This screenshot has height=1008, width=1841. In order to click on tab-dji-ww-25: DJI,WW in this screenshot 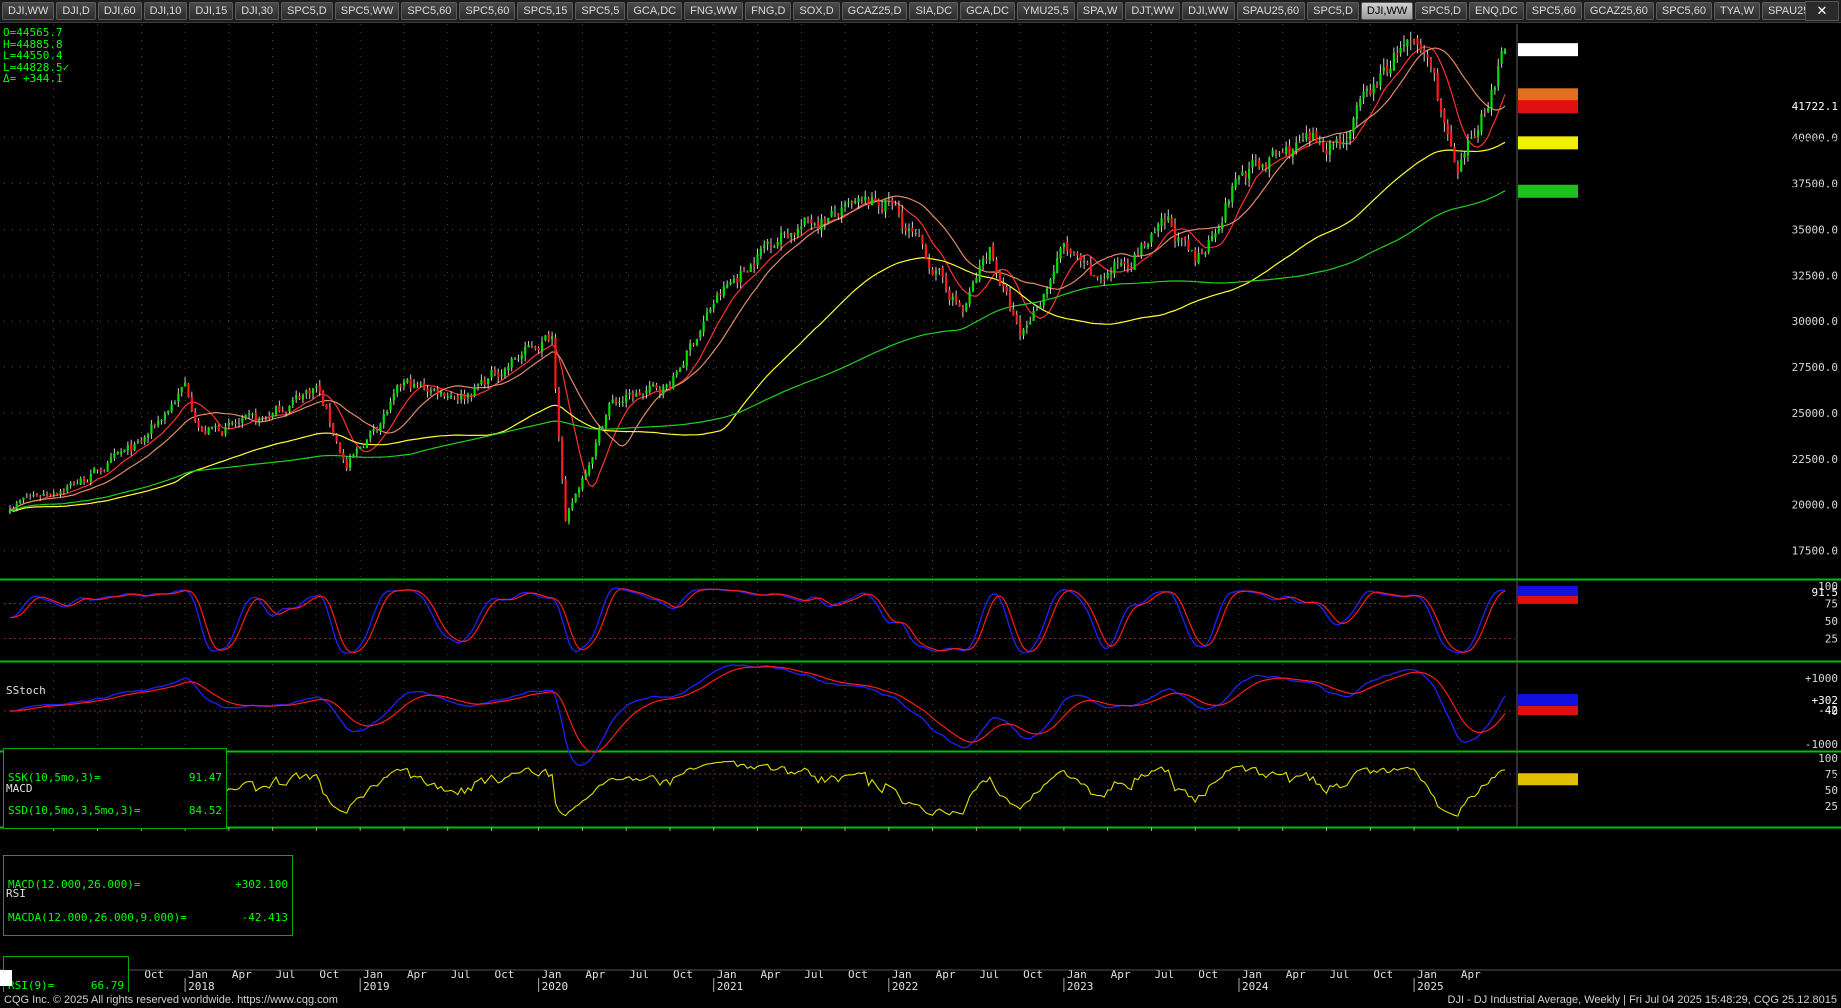, I will do `click(1387, 11)`.